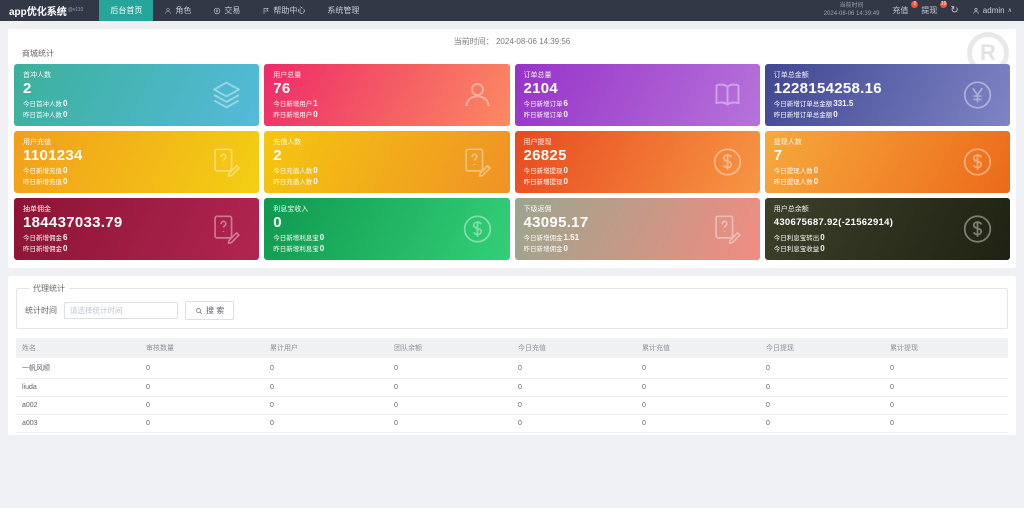 This screenshot has height=508, width=1024. I want to click on withdraw-notice-label: 提现, so click(929, 10).